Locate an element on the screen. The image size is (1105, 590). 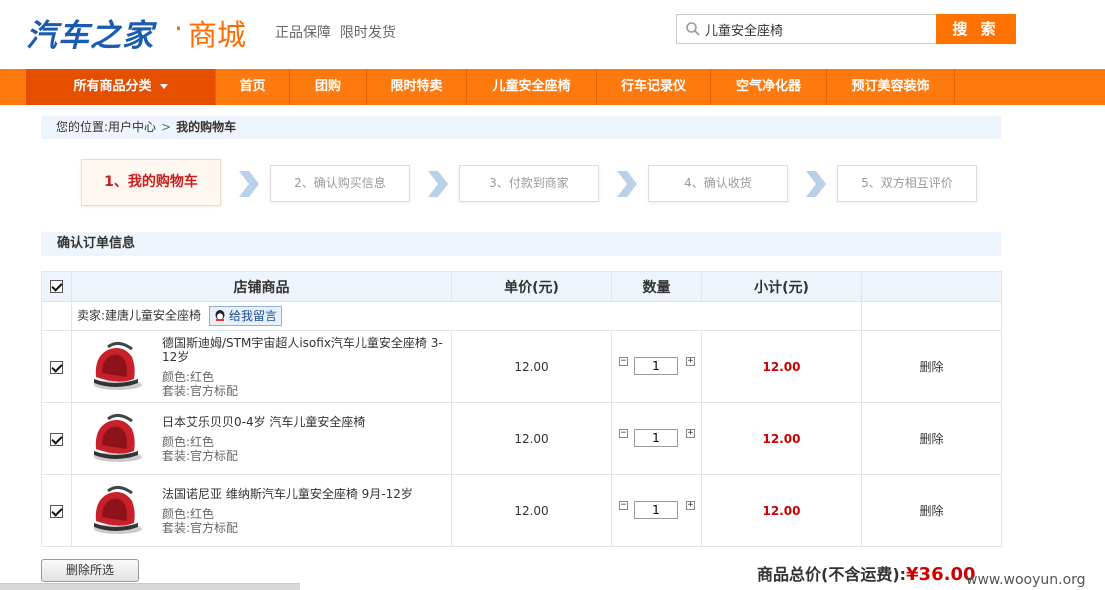
leave-message-button: 给我留言 is located at coordinates (246, 316).